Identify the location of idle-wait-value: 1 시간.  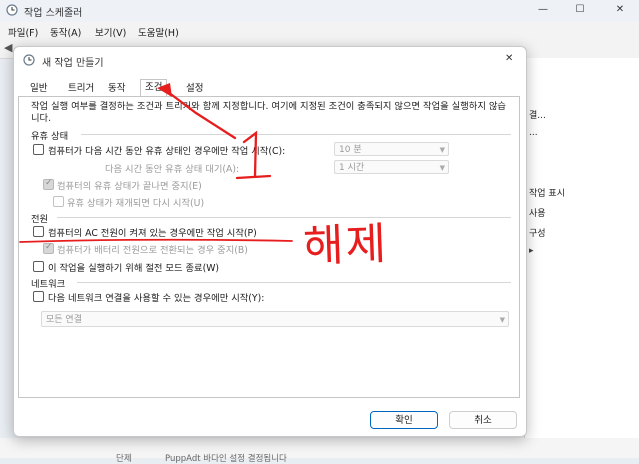
(352, 168).